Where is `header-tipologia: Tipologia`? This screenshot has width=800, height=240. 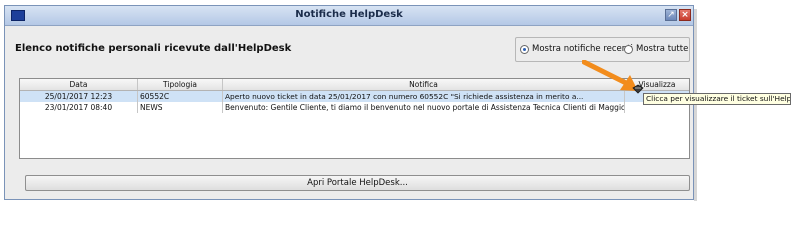
header-tipologia: Tipologia is located at coordinates (180, 84).